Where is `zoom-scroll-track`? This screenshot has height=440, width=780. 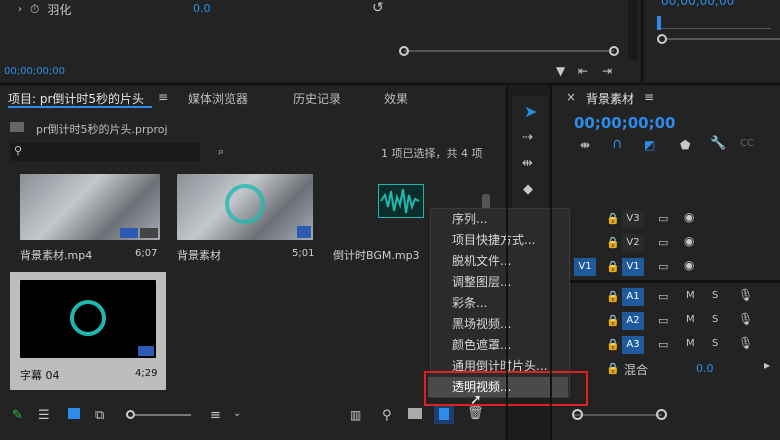
zoom-scroll-track is located at coordinates (723, 39).